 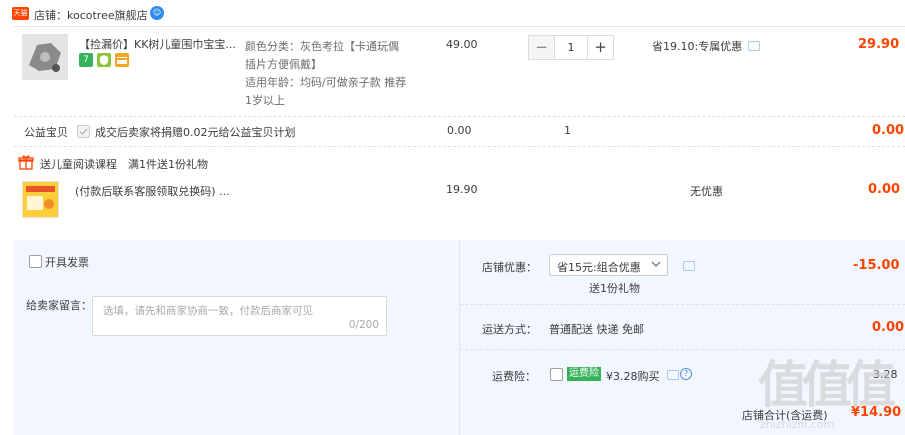 What do you see at coordinates (556, 374) in the screenshot?
I see `insurance-checkbox` at bounding box center [556, 374].